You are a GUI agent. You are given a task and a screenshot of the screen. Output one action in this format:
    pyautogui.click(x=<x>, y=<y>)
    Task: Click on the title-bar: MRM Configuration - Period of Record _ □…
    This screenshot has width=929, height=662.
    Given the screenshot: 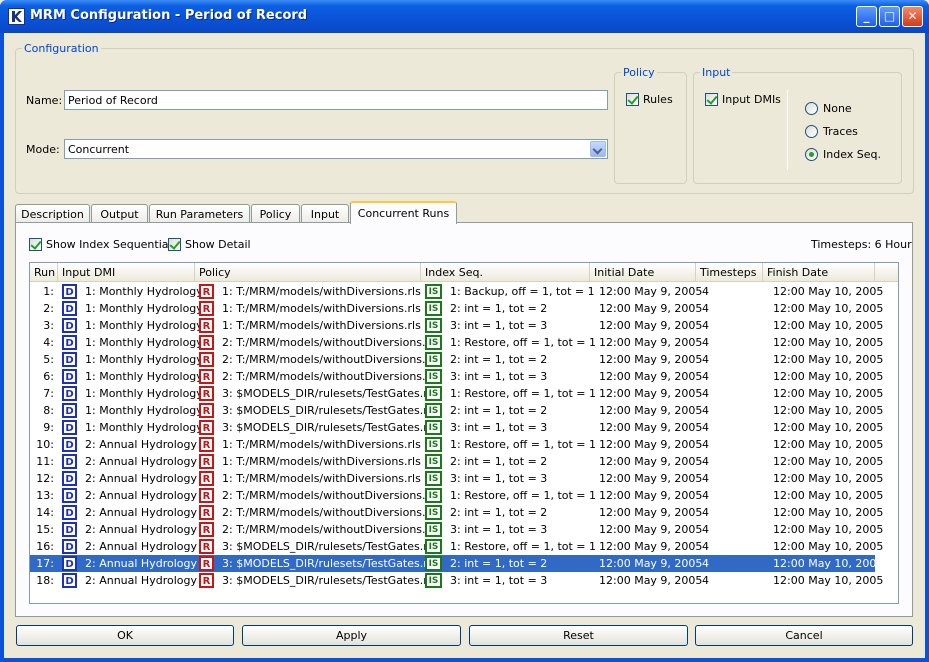 What is the action you would take?
    pyautogui.click(x=464, y=16)
    